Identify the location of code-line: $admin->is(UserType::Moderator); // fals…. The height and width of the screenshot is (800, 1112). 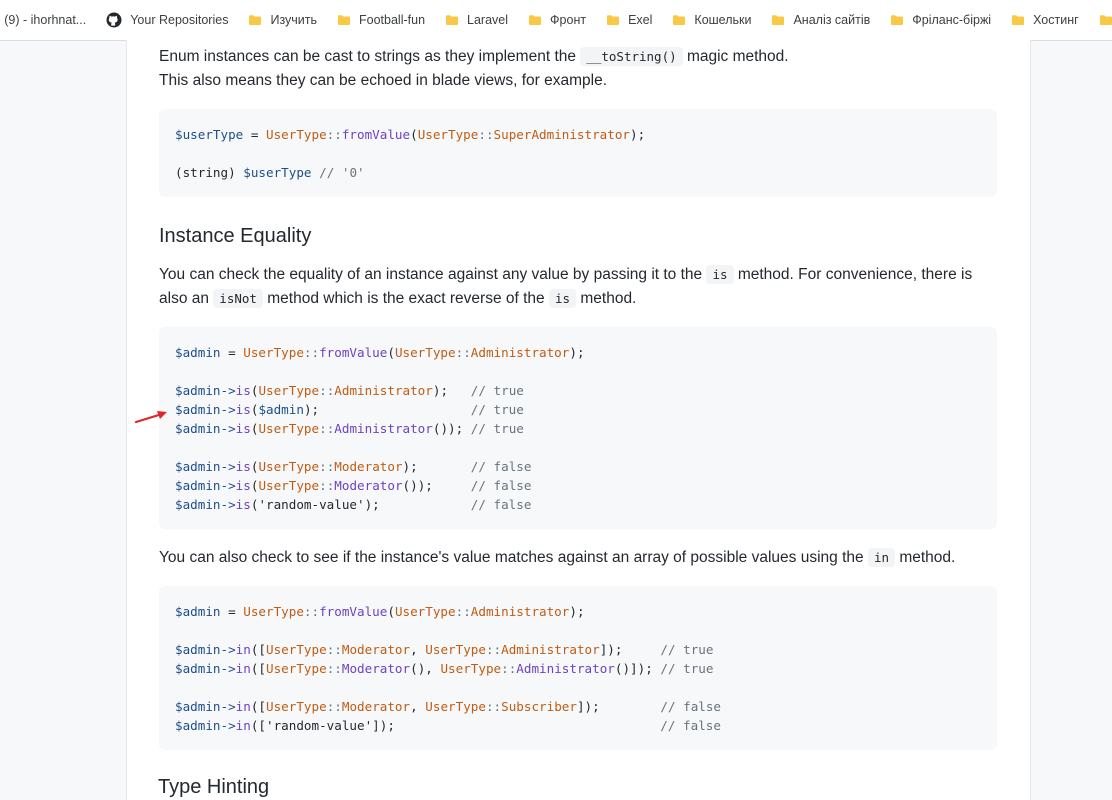
(353, 466).